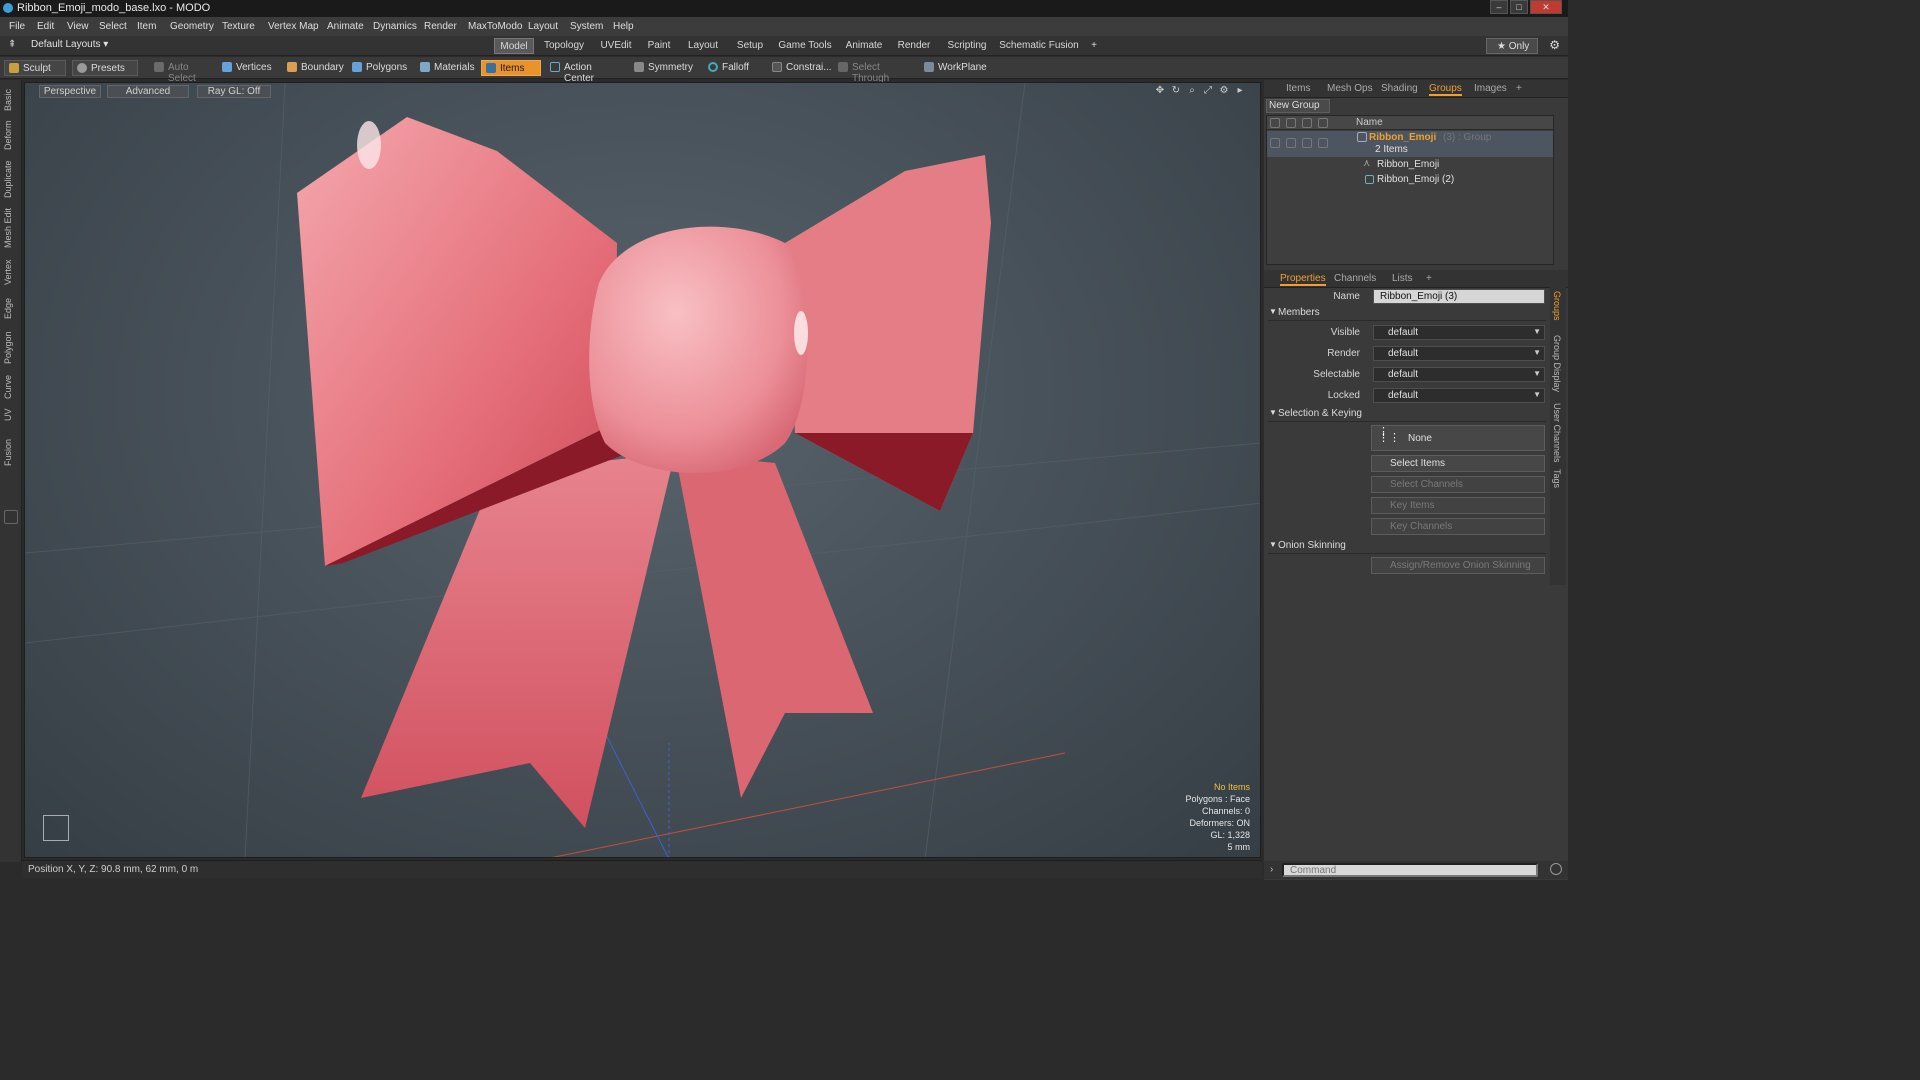  What do you see at coordinates (1094, 46) in the screenshot?
I see `add-tab-button: +` at bounding box center [1094, 46].